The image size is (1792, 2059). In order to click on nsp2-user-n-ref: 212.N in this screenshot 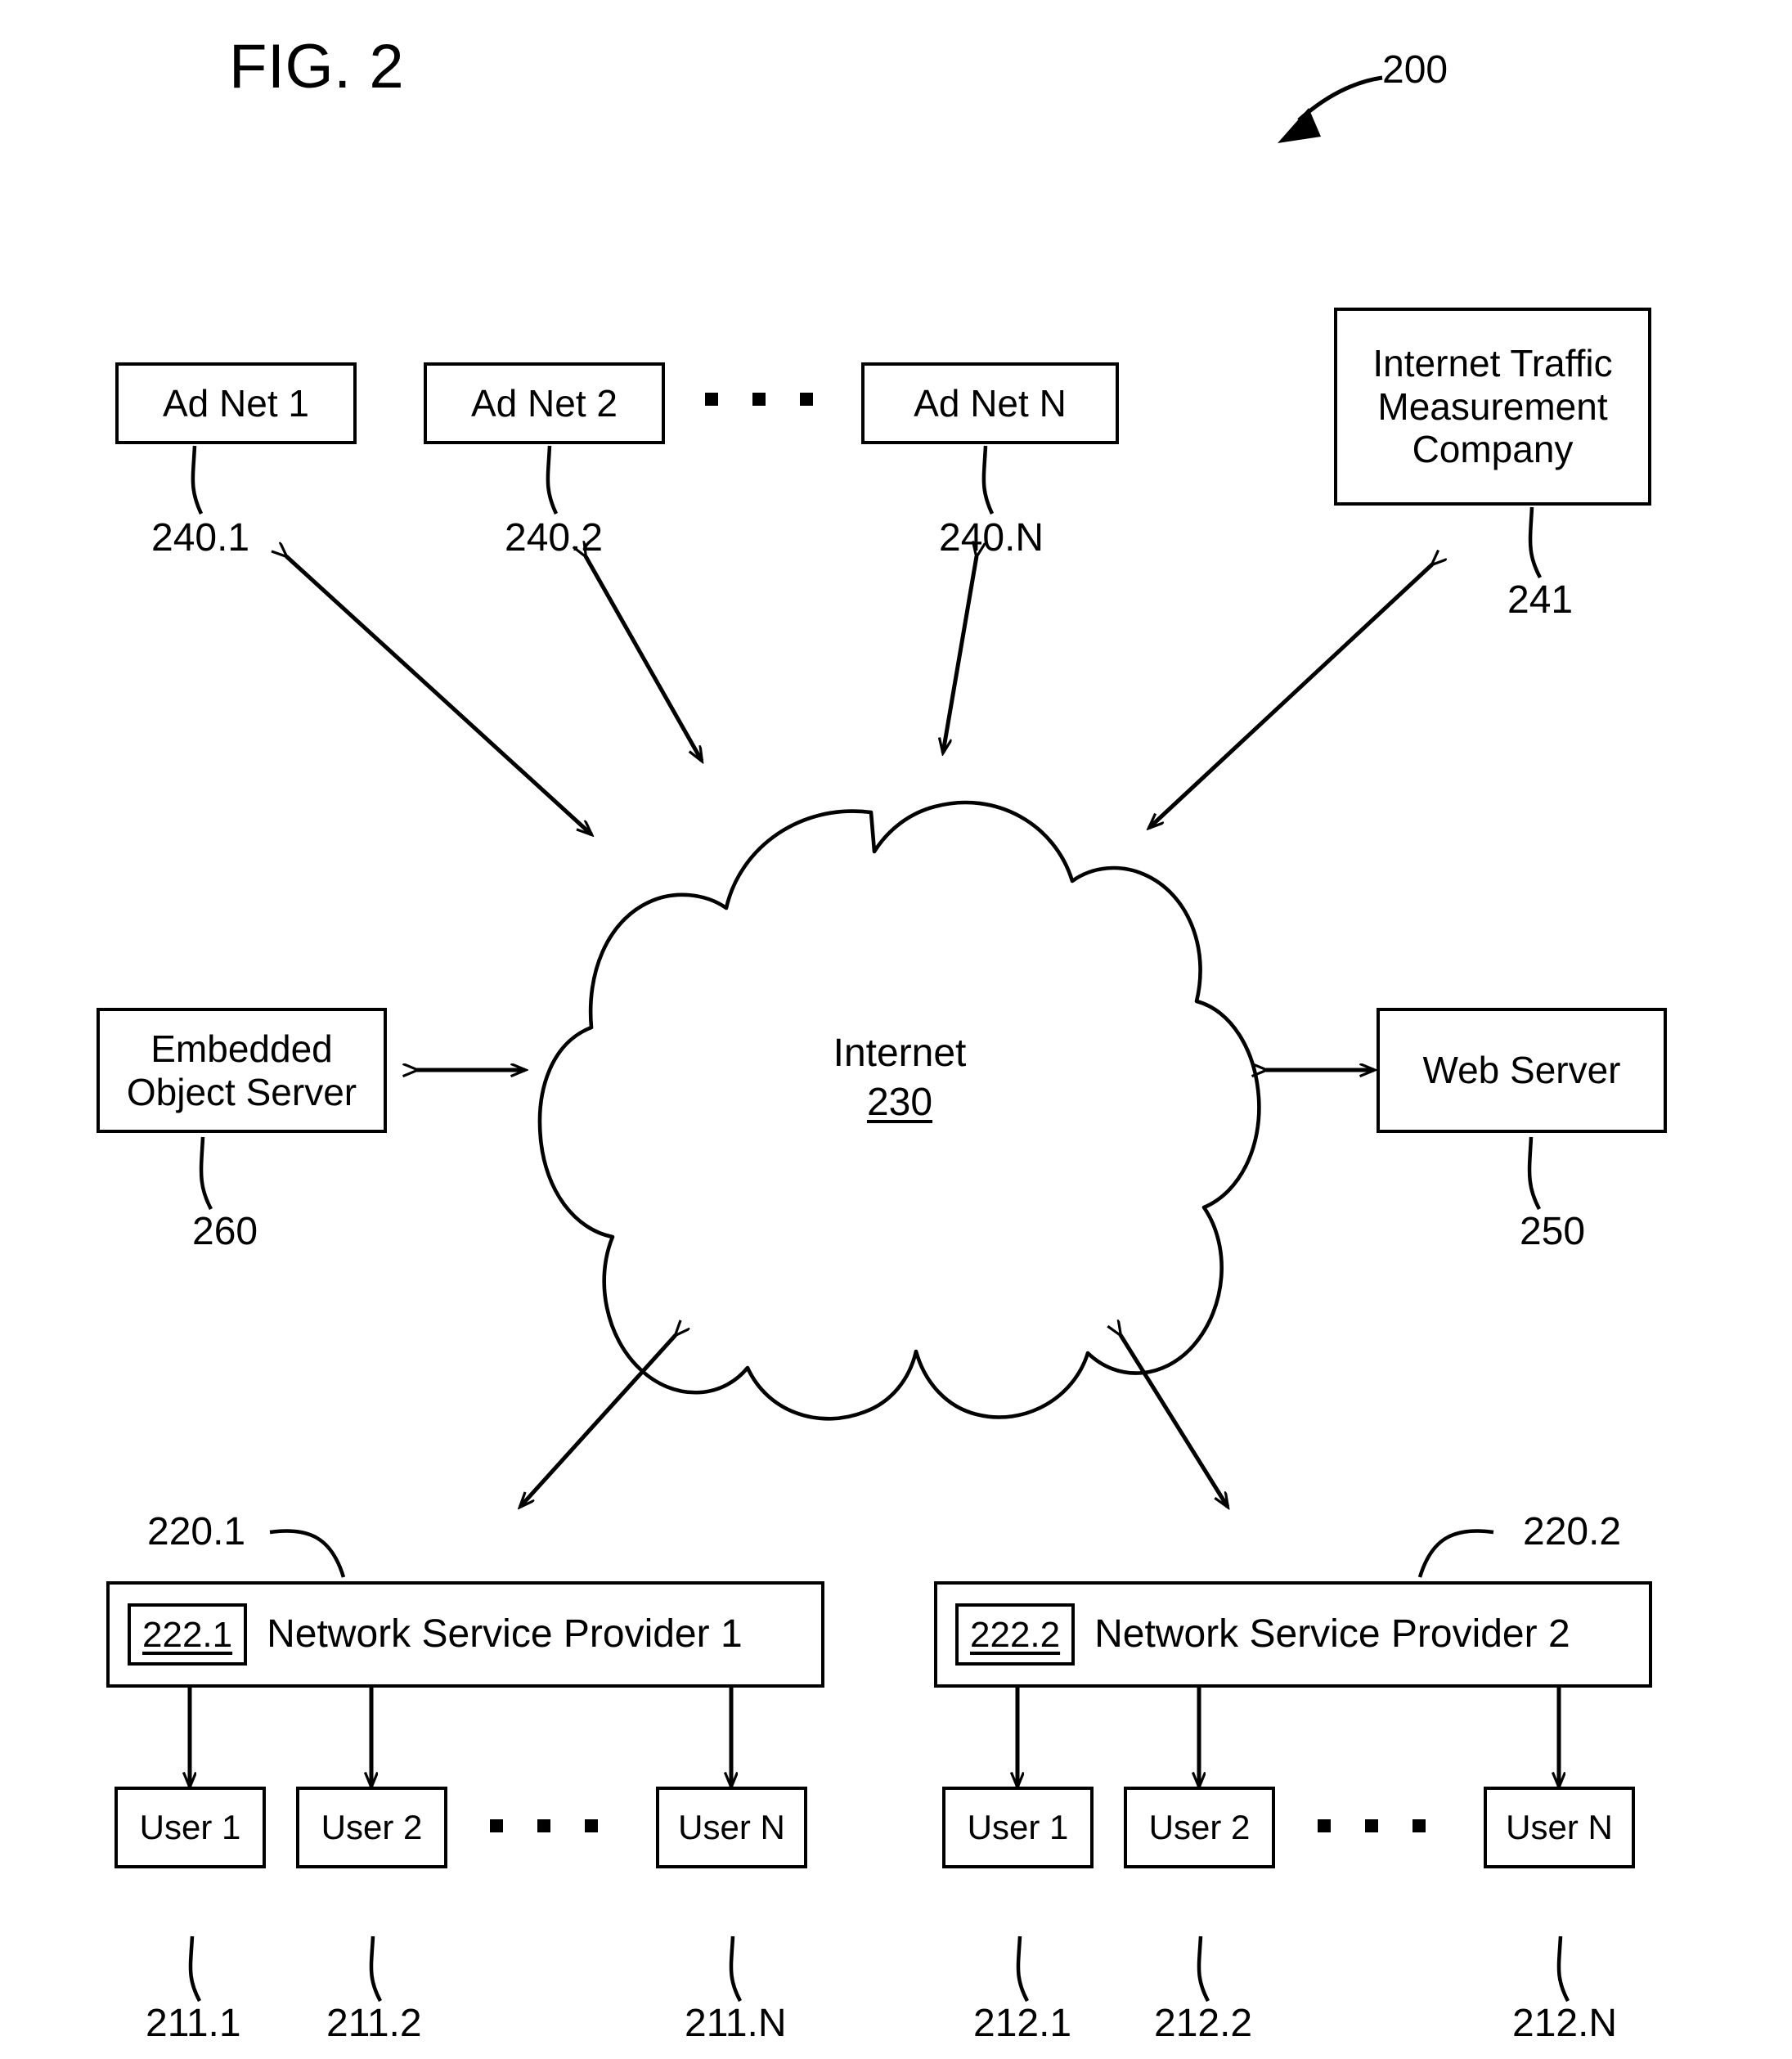, I will do `click(1565, 2023)`.